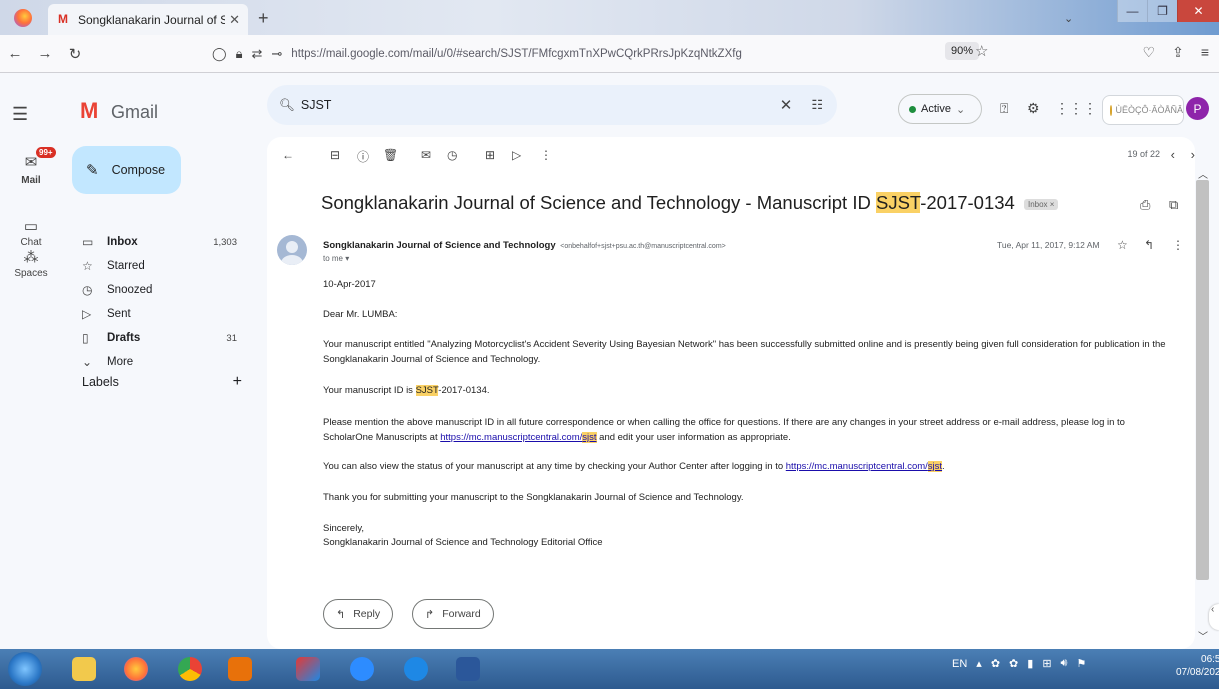 This screenshot has width=1219, height=689. I want to click on language-indicator: EN, so click(959, 664).